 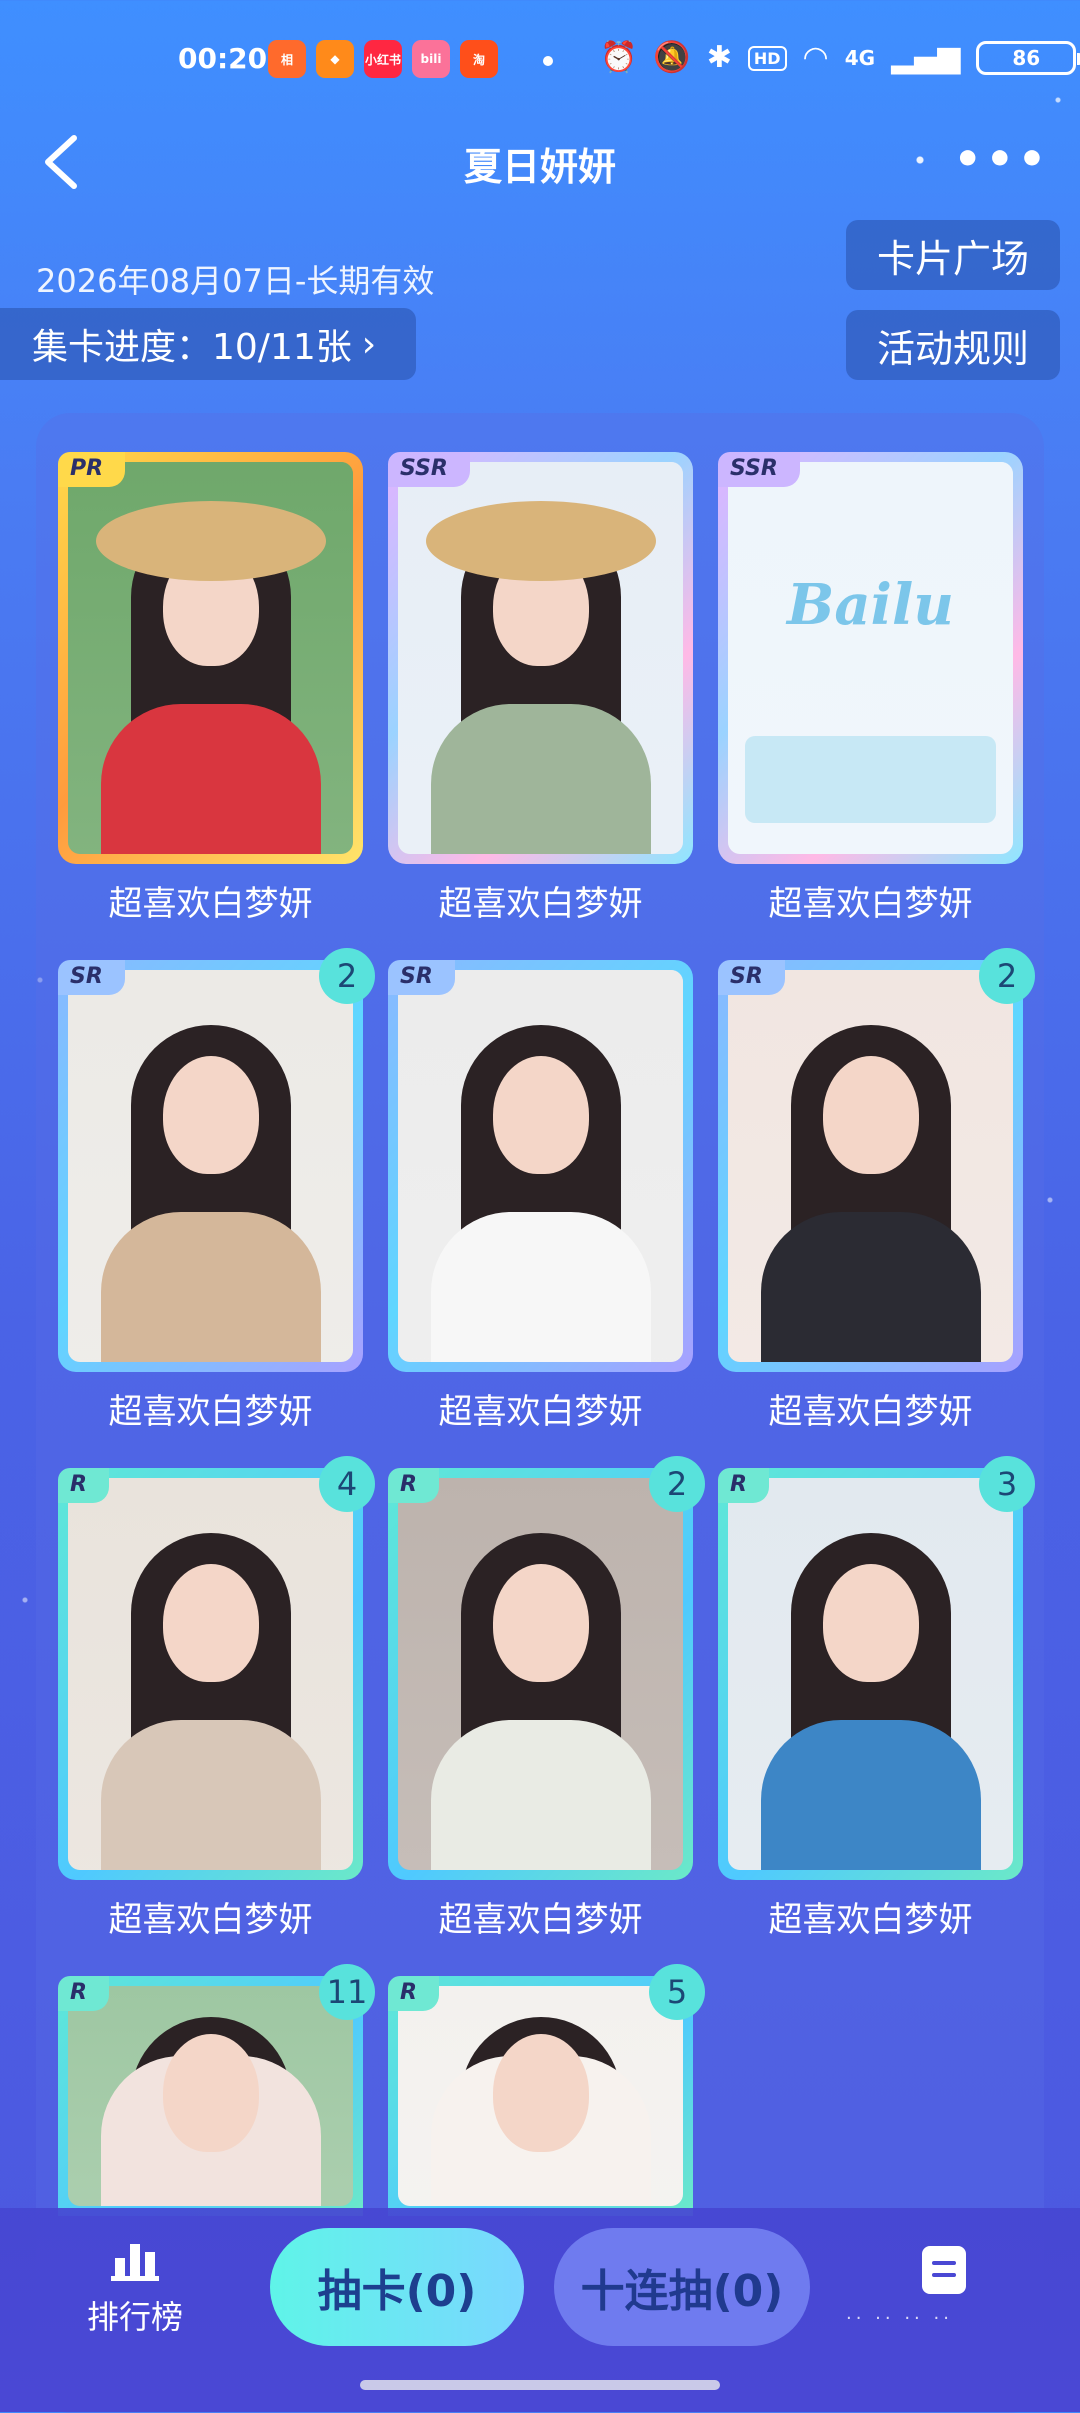 I want to click on ten-draw-button: 十连抽(0), so click(x=682, y=2287).